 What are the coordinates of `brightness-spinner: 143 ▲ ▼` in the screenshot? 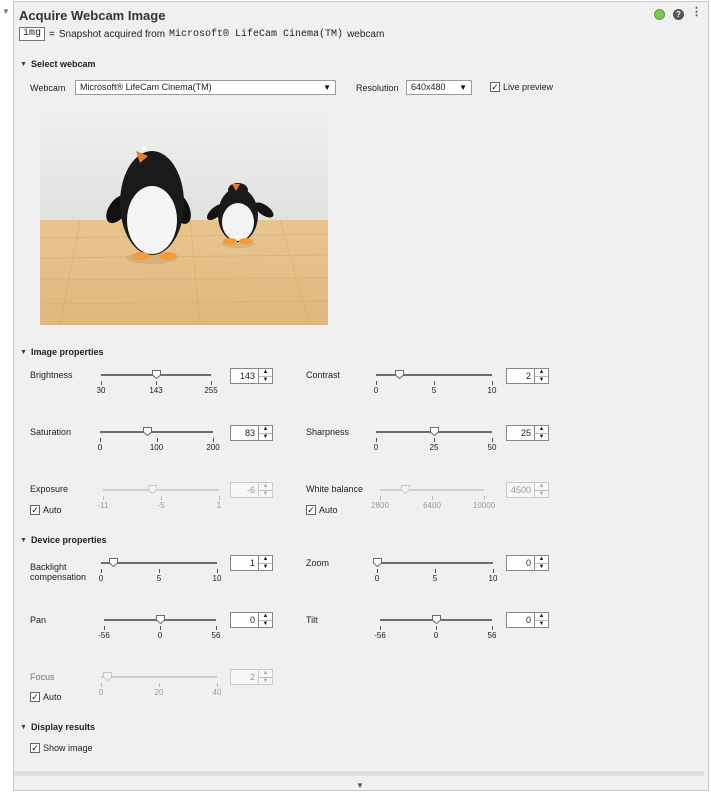 It's located at (251, 376).